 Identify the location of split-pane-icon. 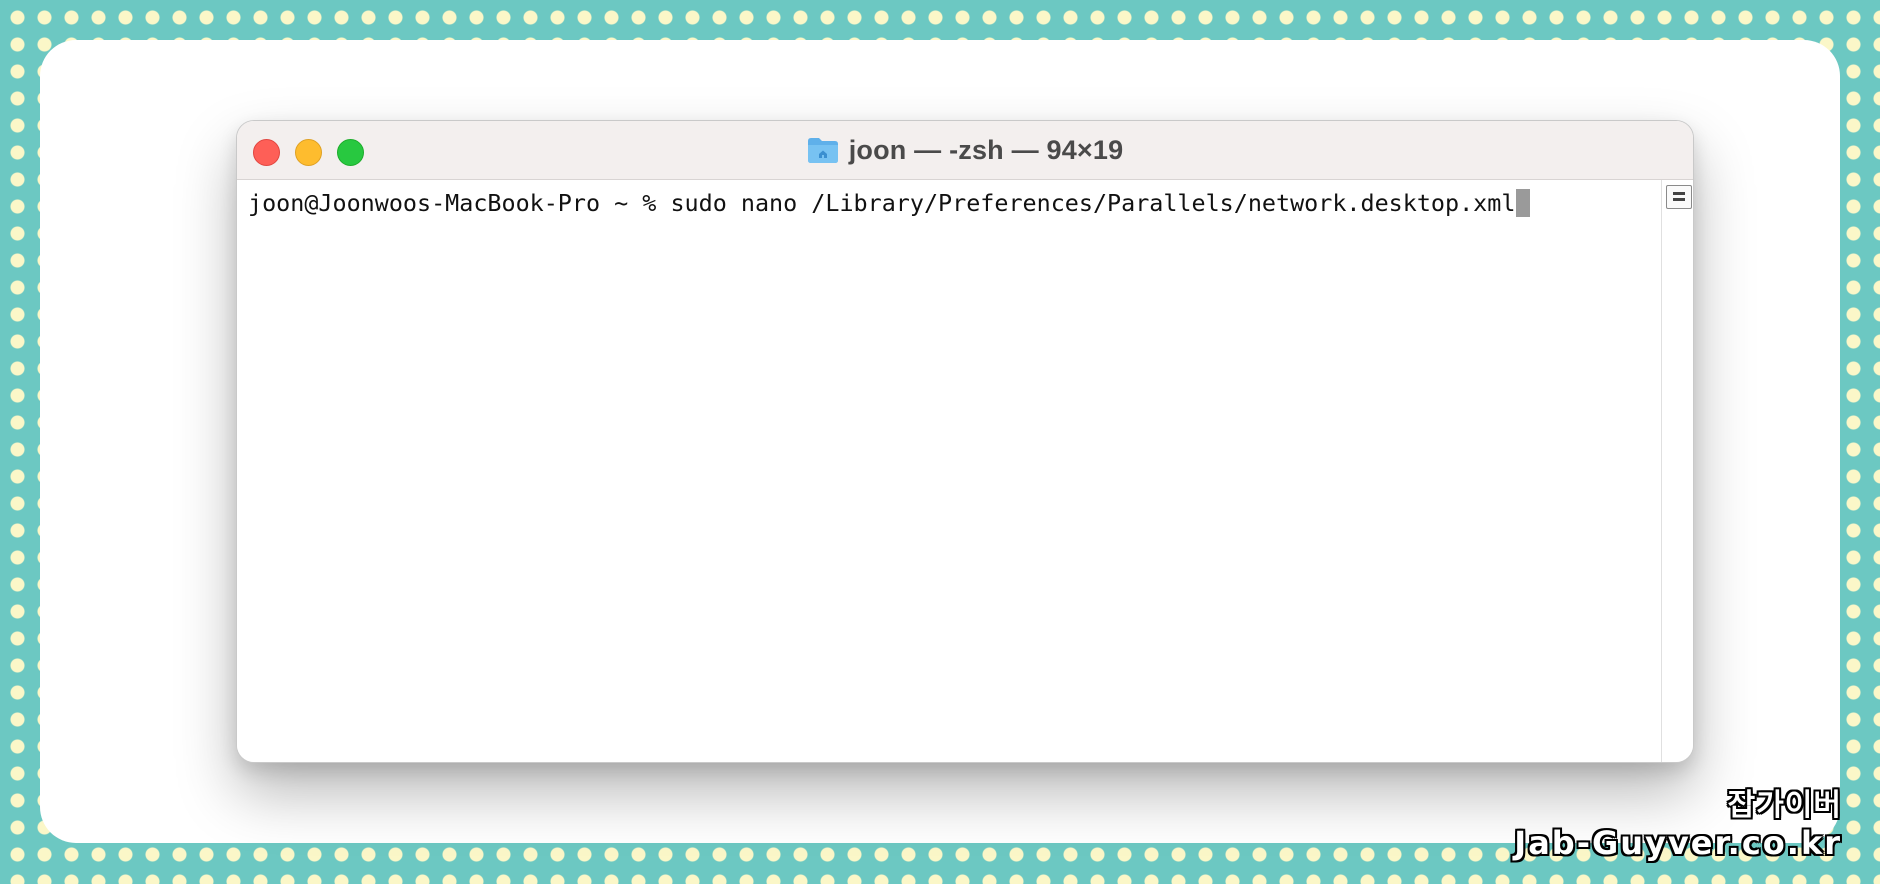
(1679, 197).